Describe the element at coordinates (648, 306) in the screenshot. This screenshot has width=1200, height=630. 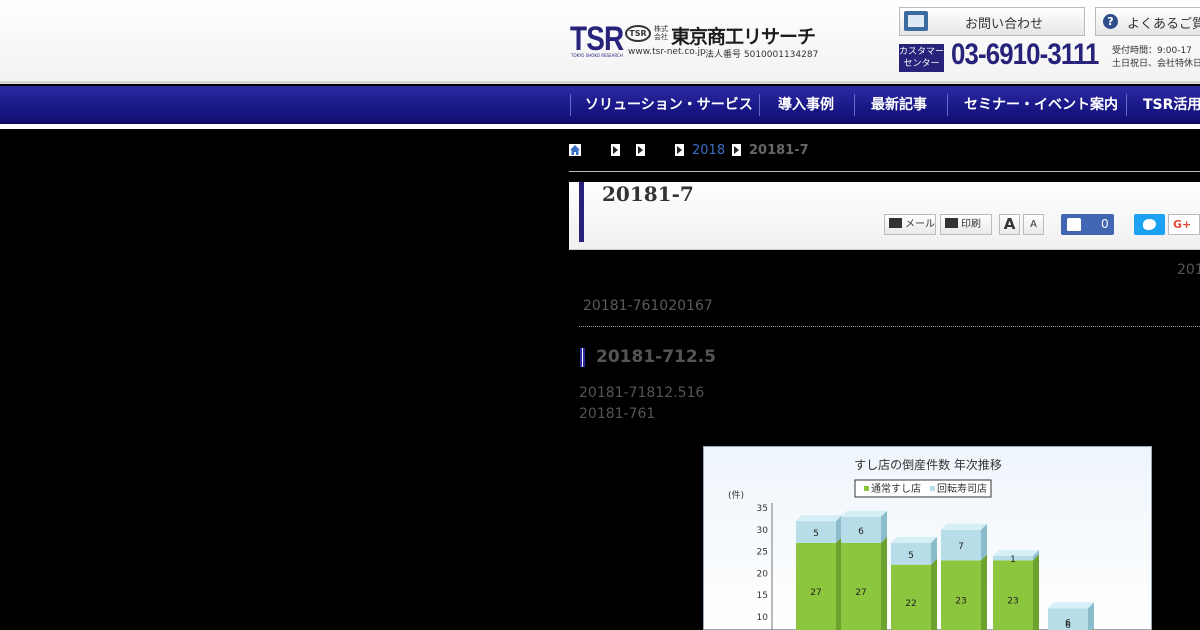
I see `article-lead: 20181-761020167` at that location.